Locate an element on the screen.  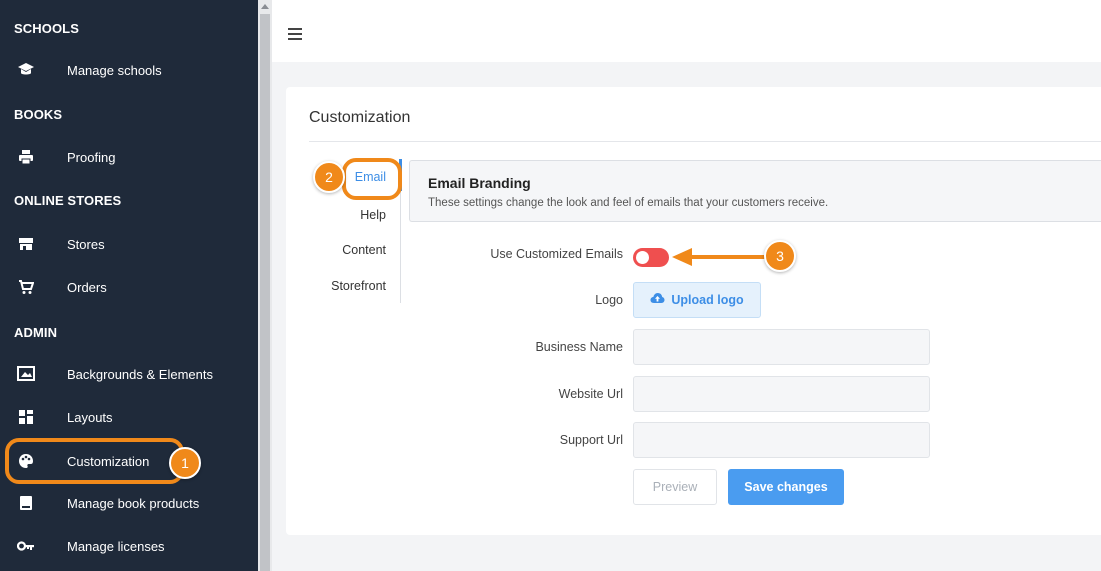
sidebar-item-layouts: Layouts is located at coordinates (129, 417).